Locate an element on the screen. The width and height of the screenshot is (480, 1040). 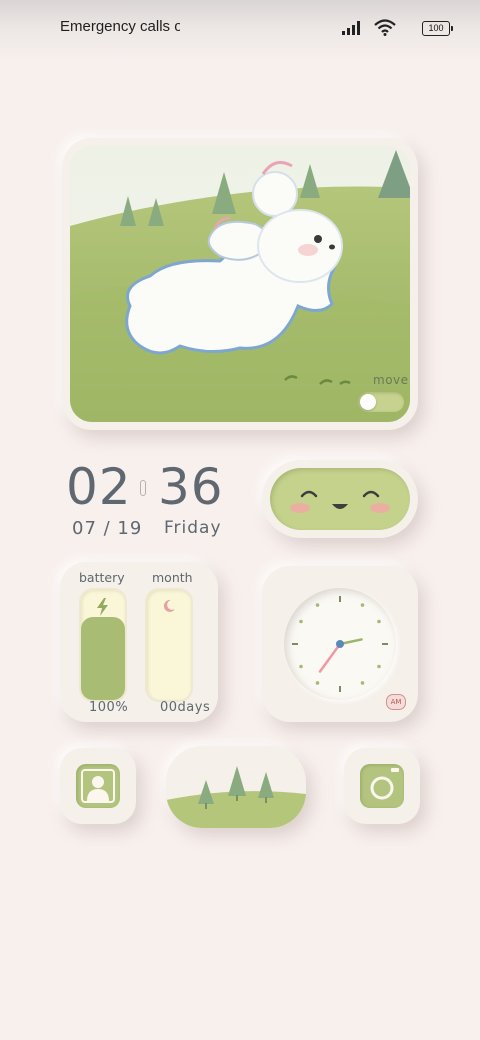
contacts-app-button is located at coordinates (98, 786).